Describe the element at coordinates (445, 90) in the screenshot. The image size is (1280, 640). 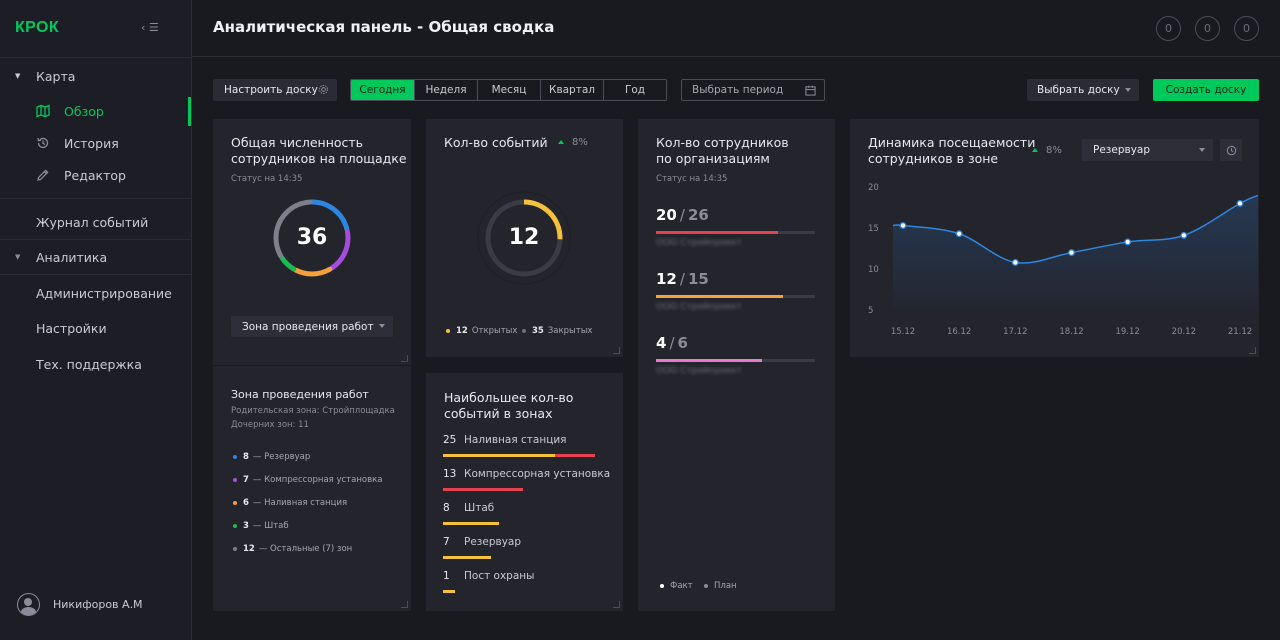
I see `tab-week: Неделя` at that location.